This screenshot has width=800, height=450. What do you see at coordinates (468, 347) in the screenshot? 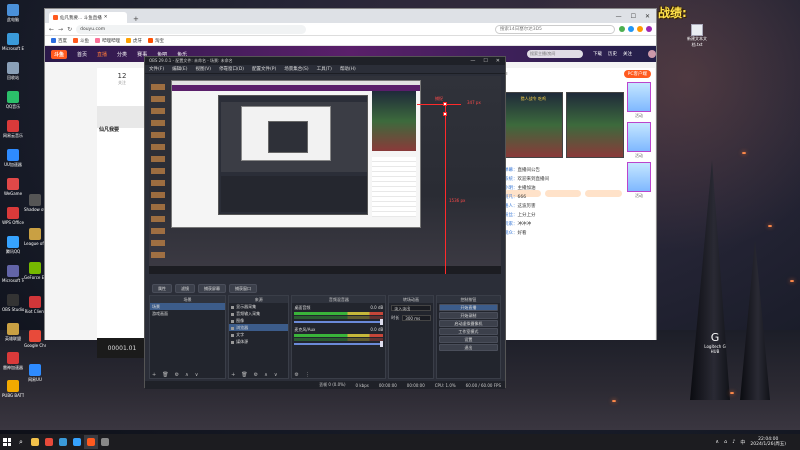
I see `control-button: 退出` at bounding box center [468, 347].